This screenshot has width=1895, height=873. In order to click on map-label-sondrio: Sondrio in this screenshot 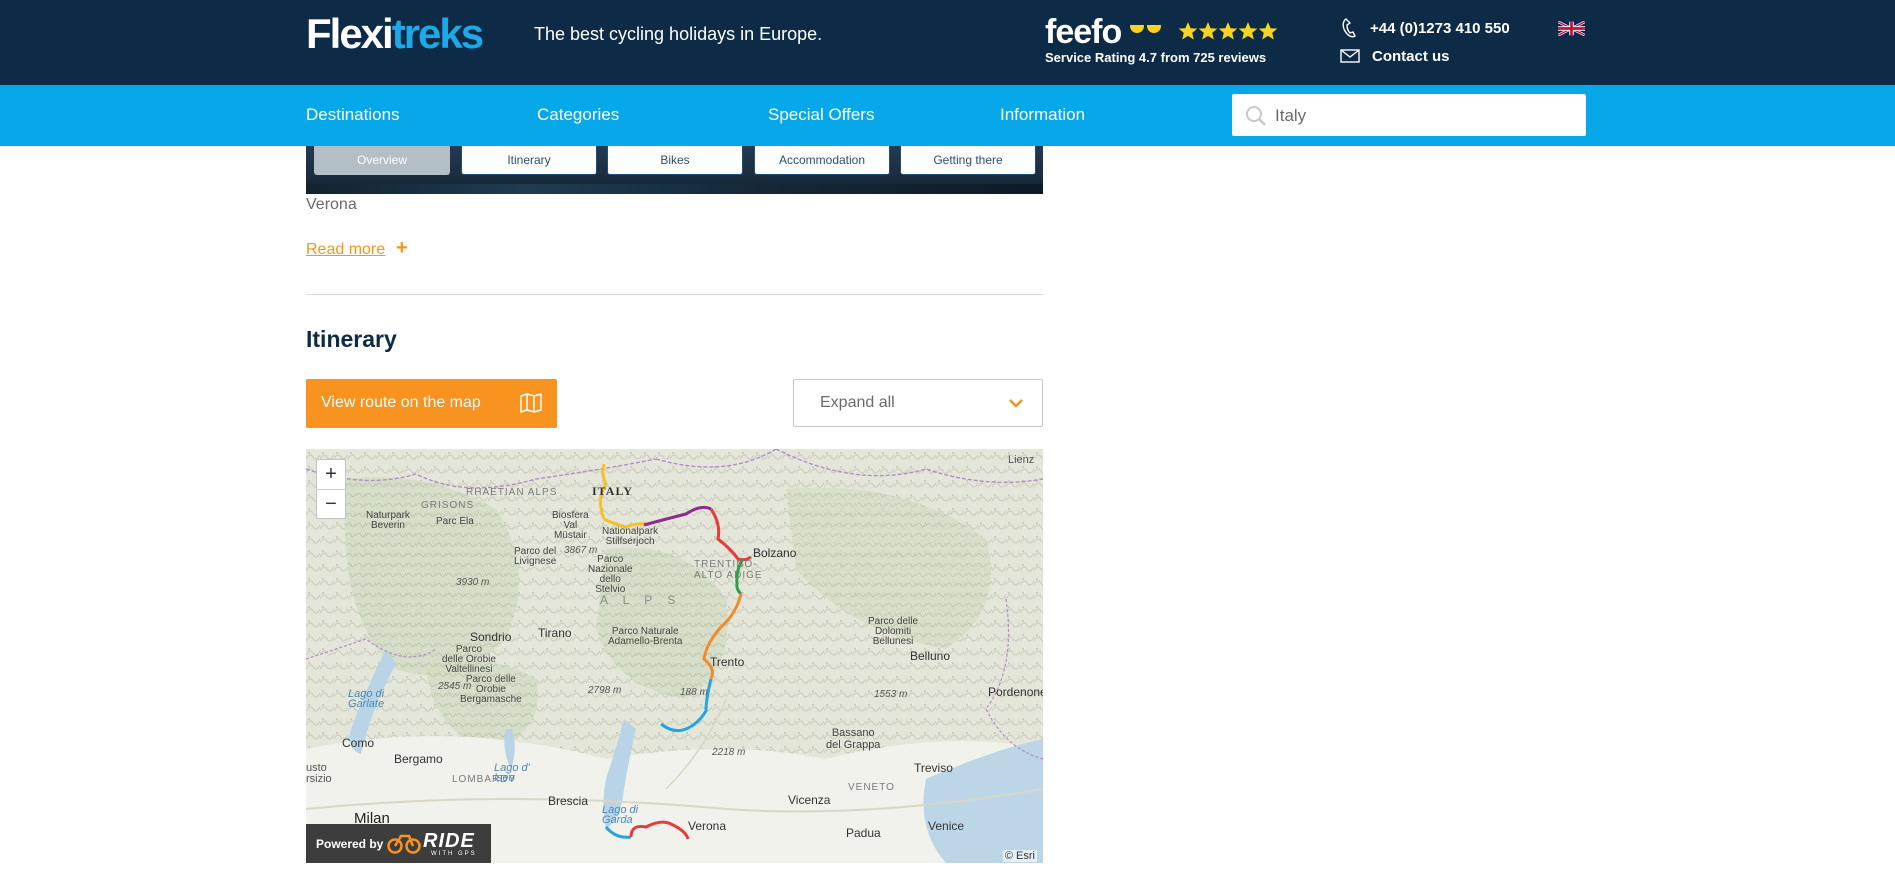, I will do `click(491, 637)`.